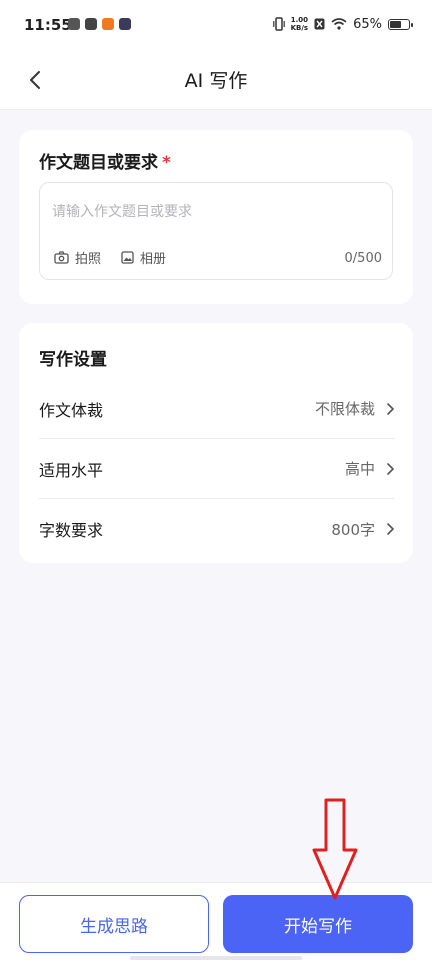  I want to click on status-indicators: 1.00 KB/s 65%, so click(342, 24).